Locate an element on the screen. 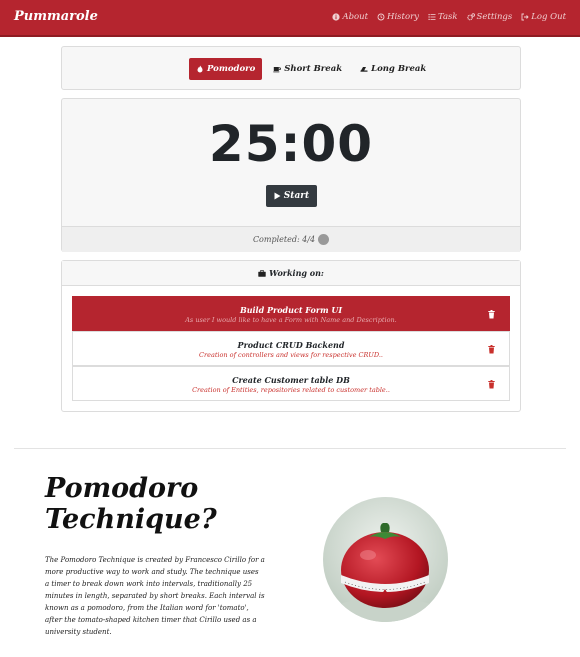 Image resolution: width=580 pixels, height=657 pixels. nav-task-label: Task is located at coordinates (447, 17).